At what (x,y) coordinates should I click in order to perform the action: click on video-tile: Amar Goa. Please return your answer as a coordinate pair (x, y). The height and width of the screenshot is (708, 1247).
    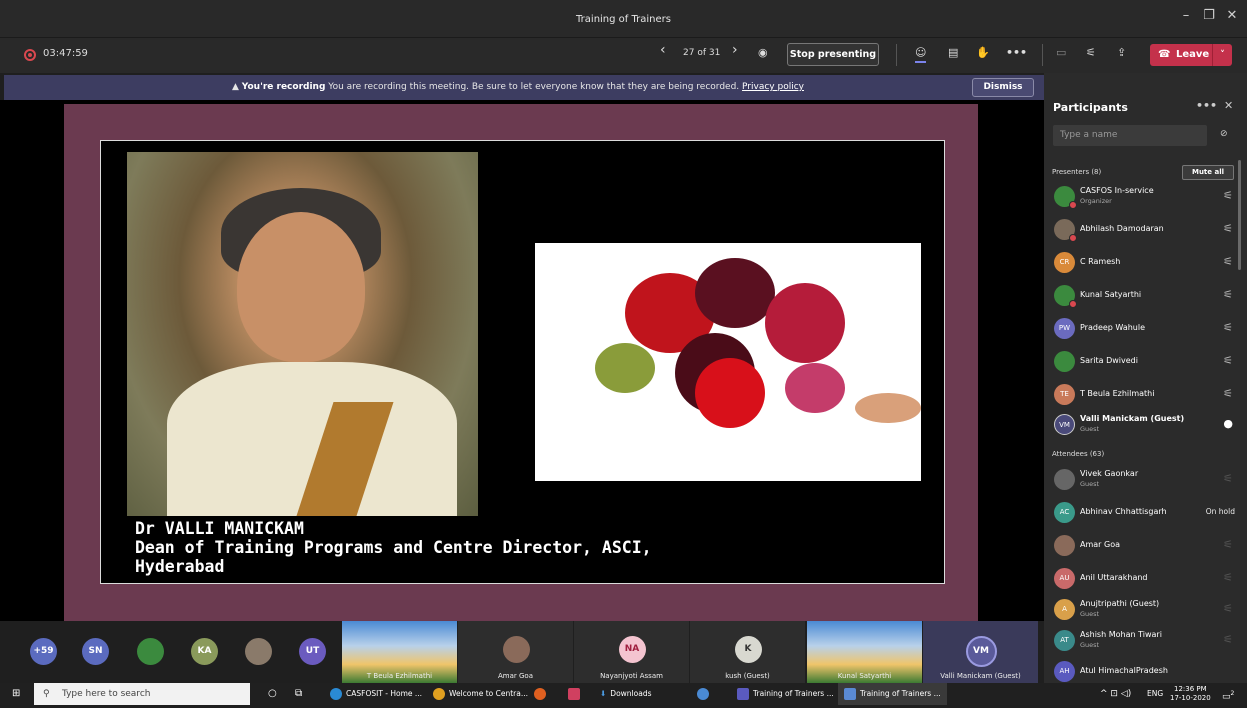
    Looking at the image, I should click on (515, 652).